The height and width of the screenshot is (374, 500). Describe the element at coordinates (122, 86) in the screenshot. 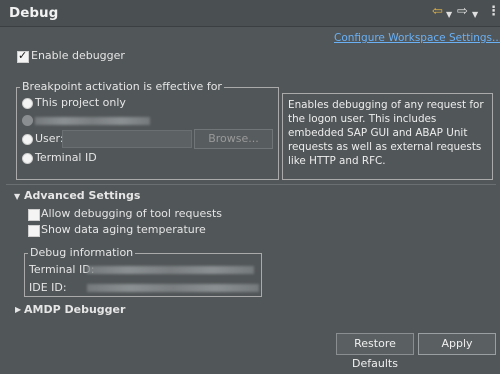

I see `breakpoint-group-title: Breakpoint activation is effective for` at that location.